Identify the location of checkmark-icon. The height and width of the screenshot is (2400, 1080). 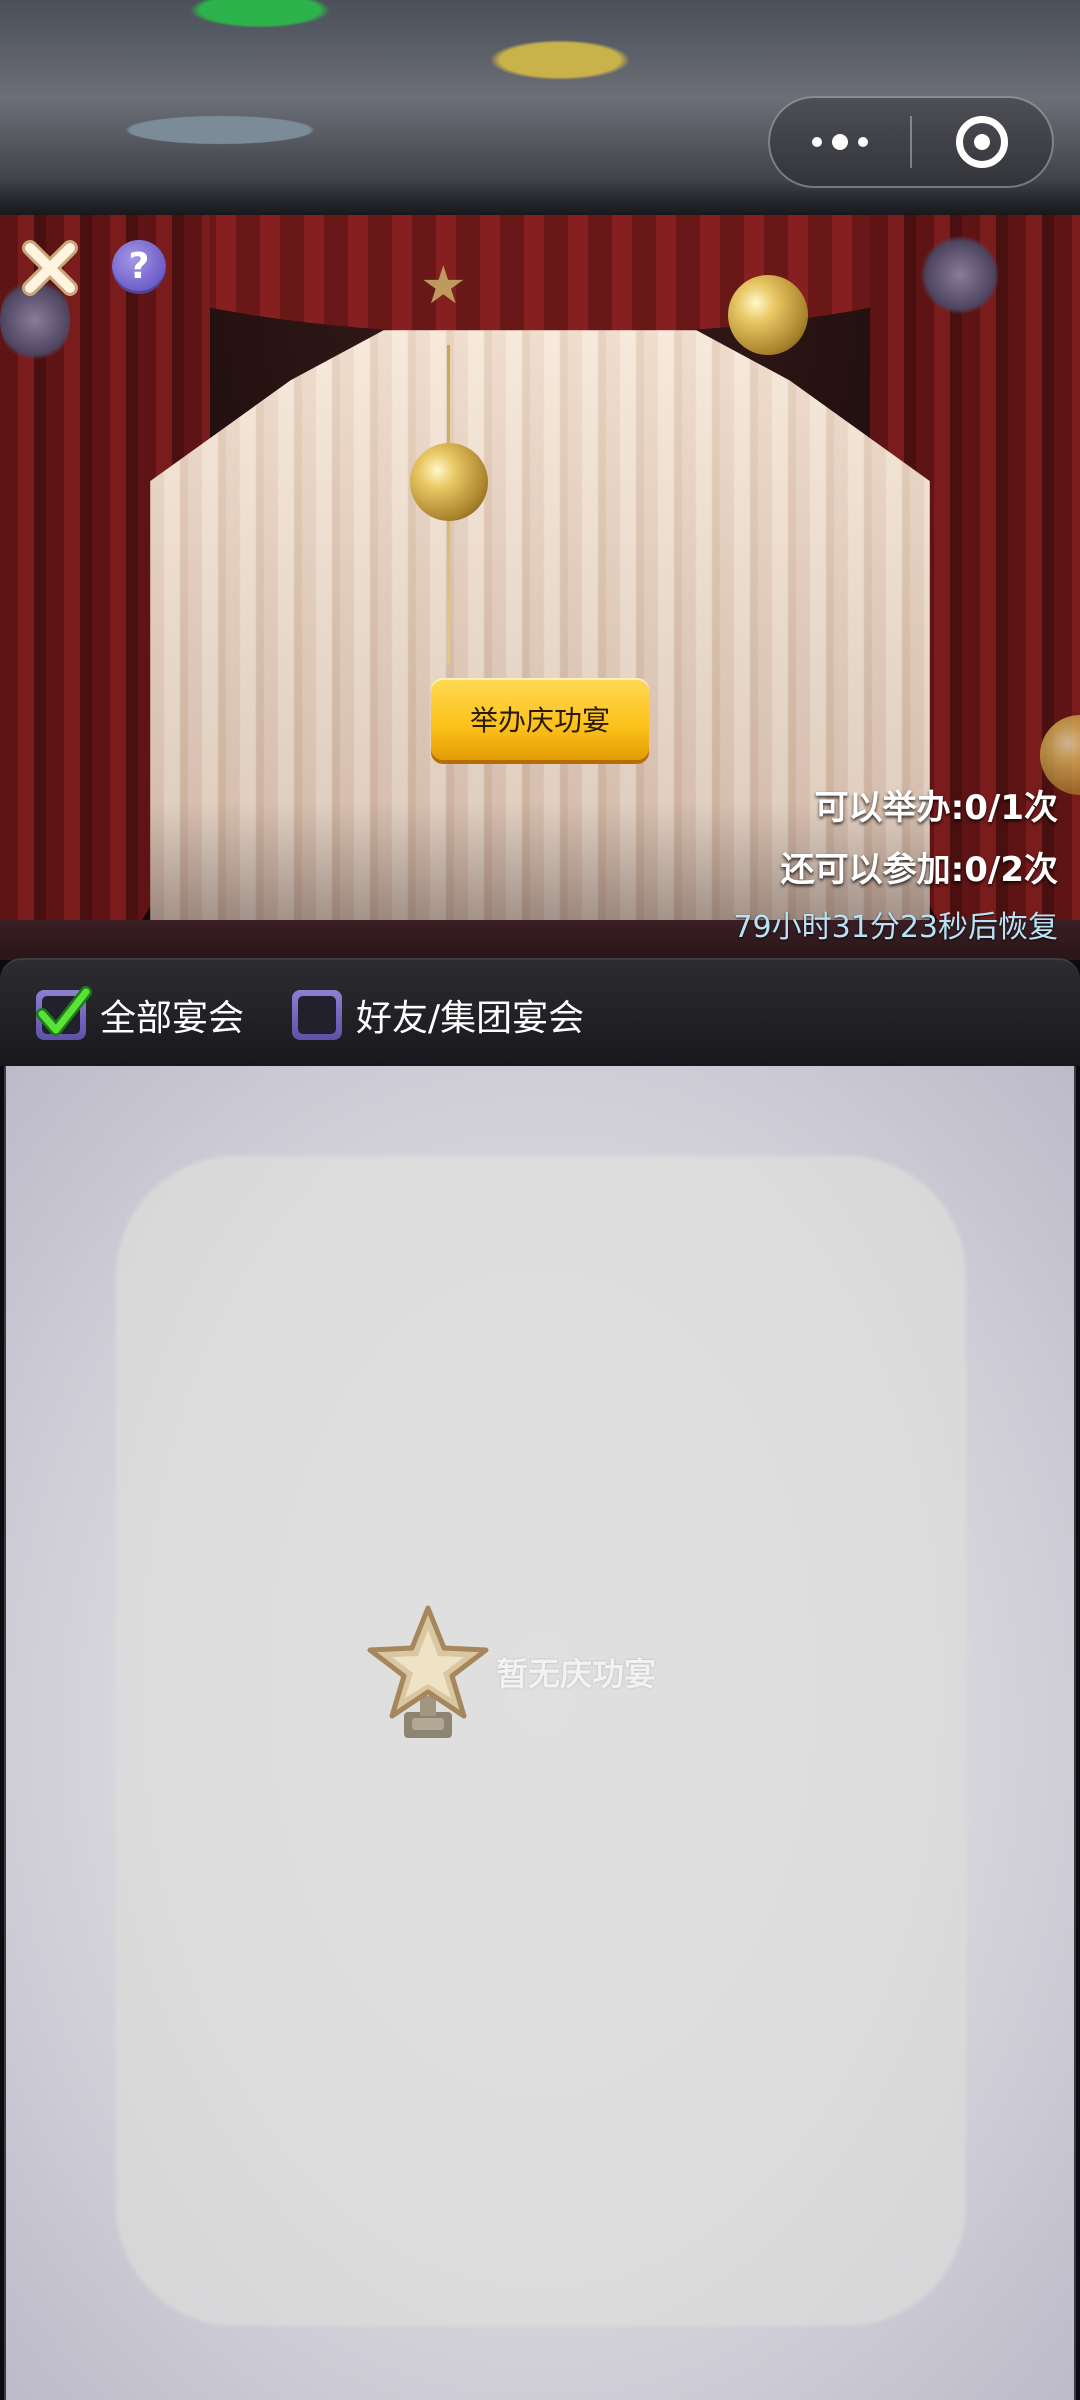
(64, 1011).